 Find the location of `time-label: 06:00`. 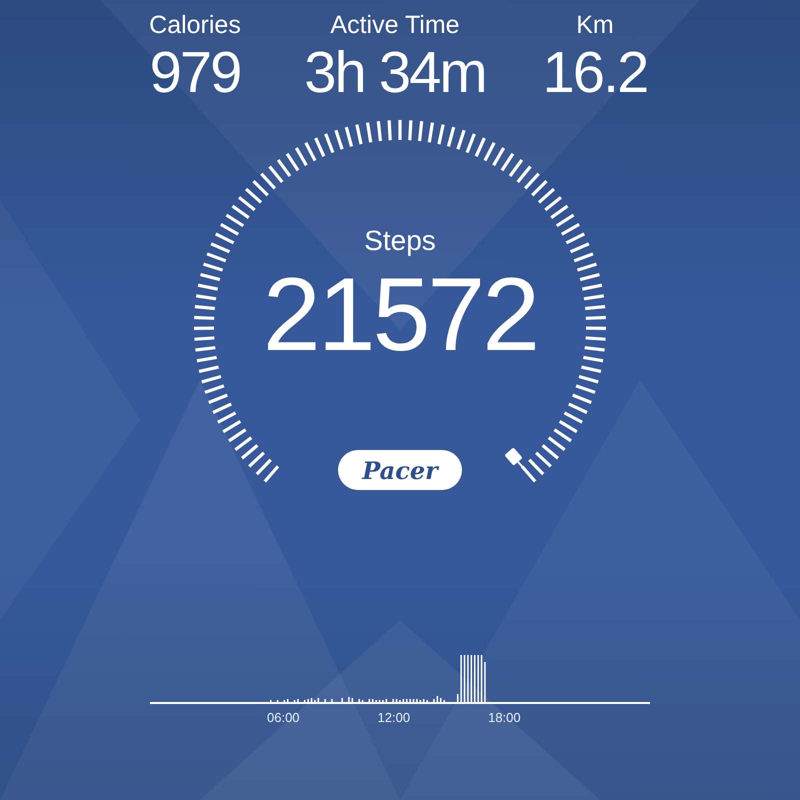

time-label: 06:00 is located at coordinates (283, 717).